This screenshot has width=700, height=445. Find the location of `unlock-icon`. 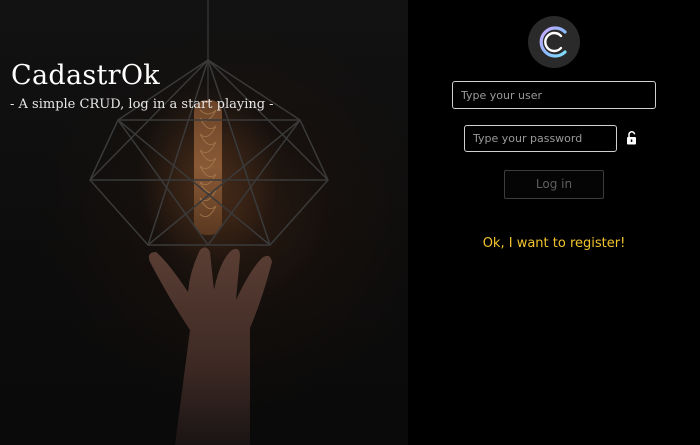

unlock-icon is located at coordinates (632, 138).